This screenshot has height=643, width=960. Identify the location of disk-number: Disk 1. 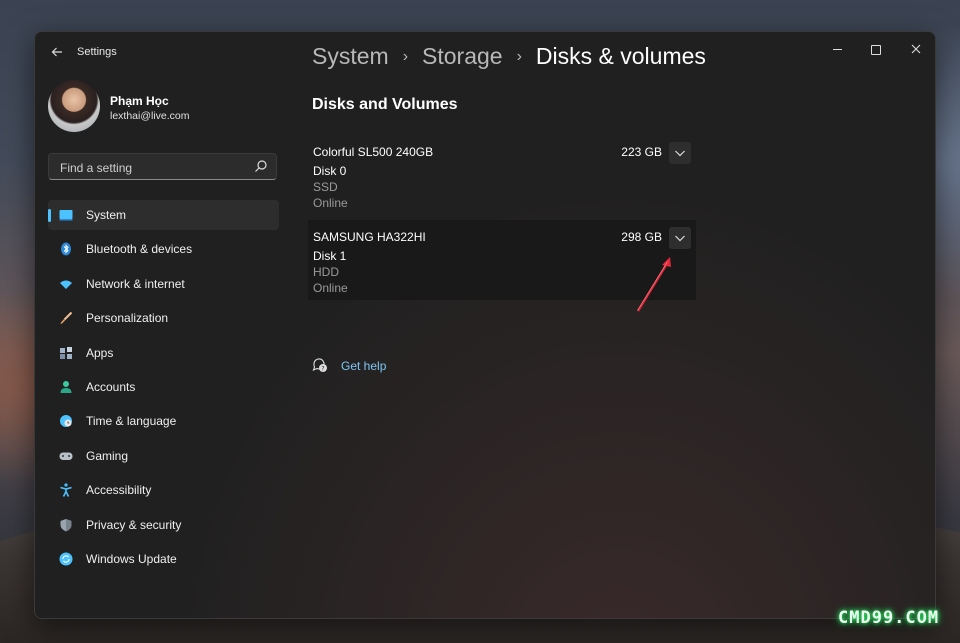
(330, 256).